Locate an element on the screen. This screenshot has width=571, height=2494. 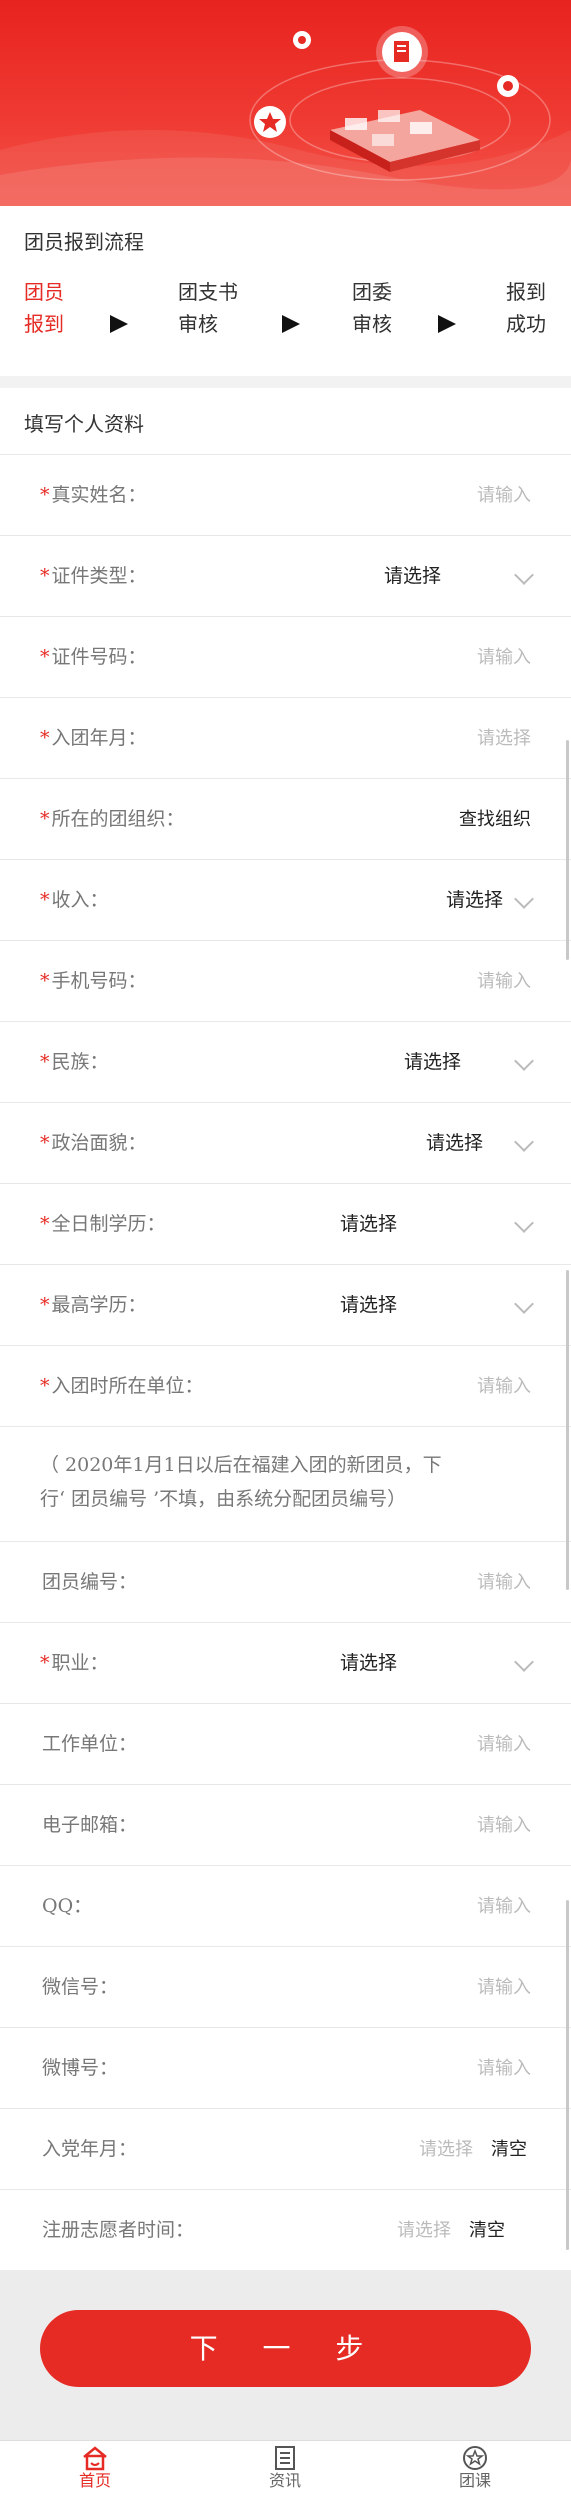
field-label: 所在的团组织： is located at coordinates (118, 819).